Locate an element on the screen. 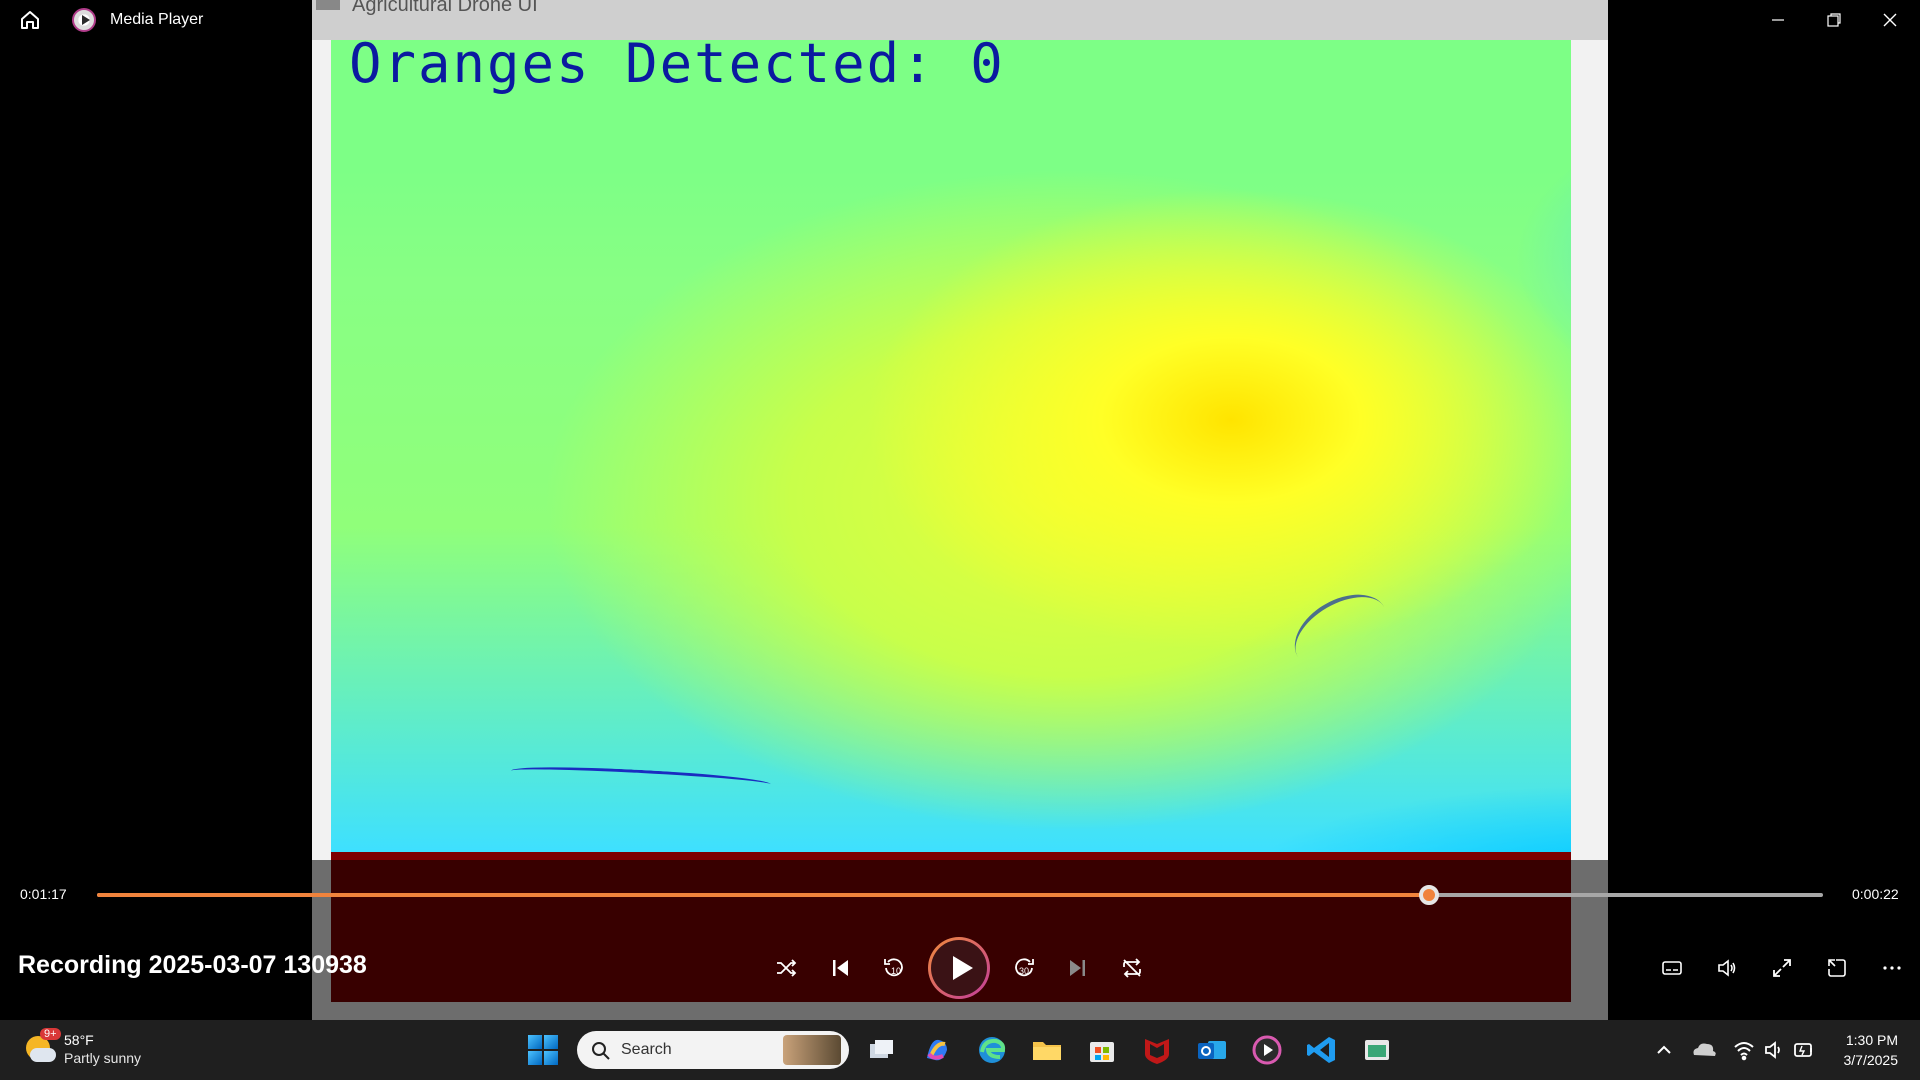 Image resolution: width=1920 pixels, height=1080 pixels. remaining-time: 0:00:22 is located at coordinates (1875, 894).